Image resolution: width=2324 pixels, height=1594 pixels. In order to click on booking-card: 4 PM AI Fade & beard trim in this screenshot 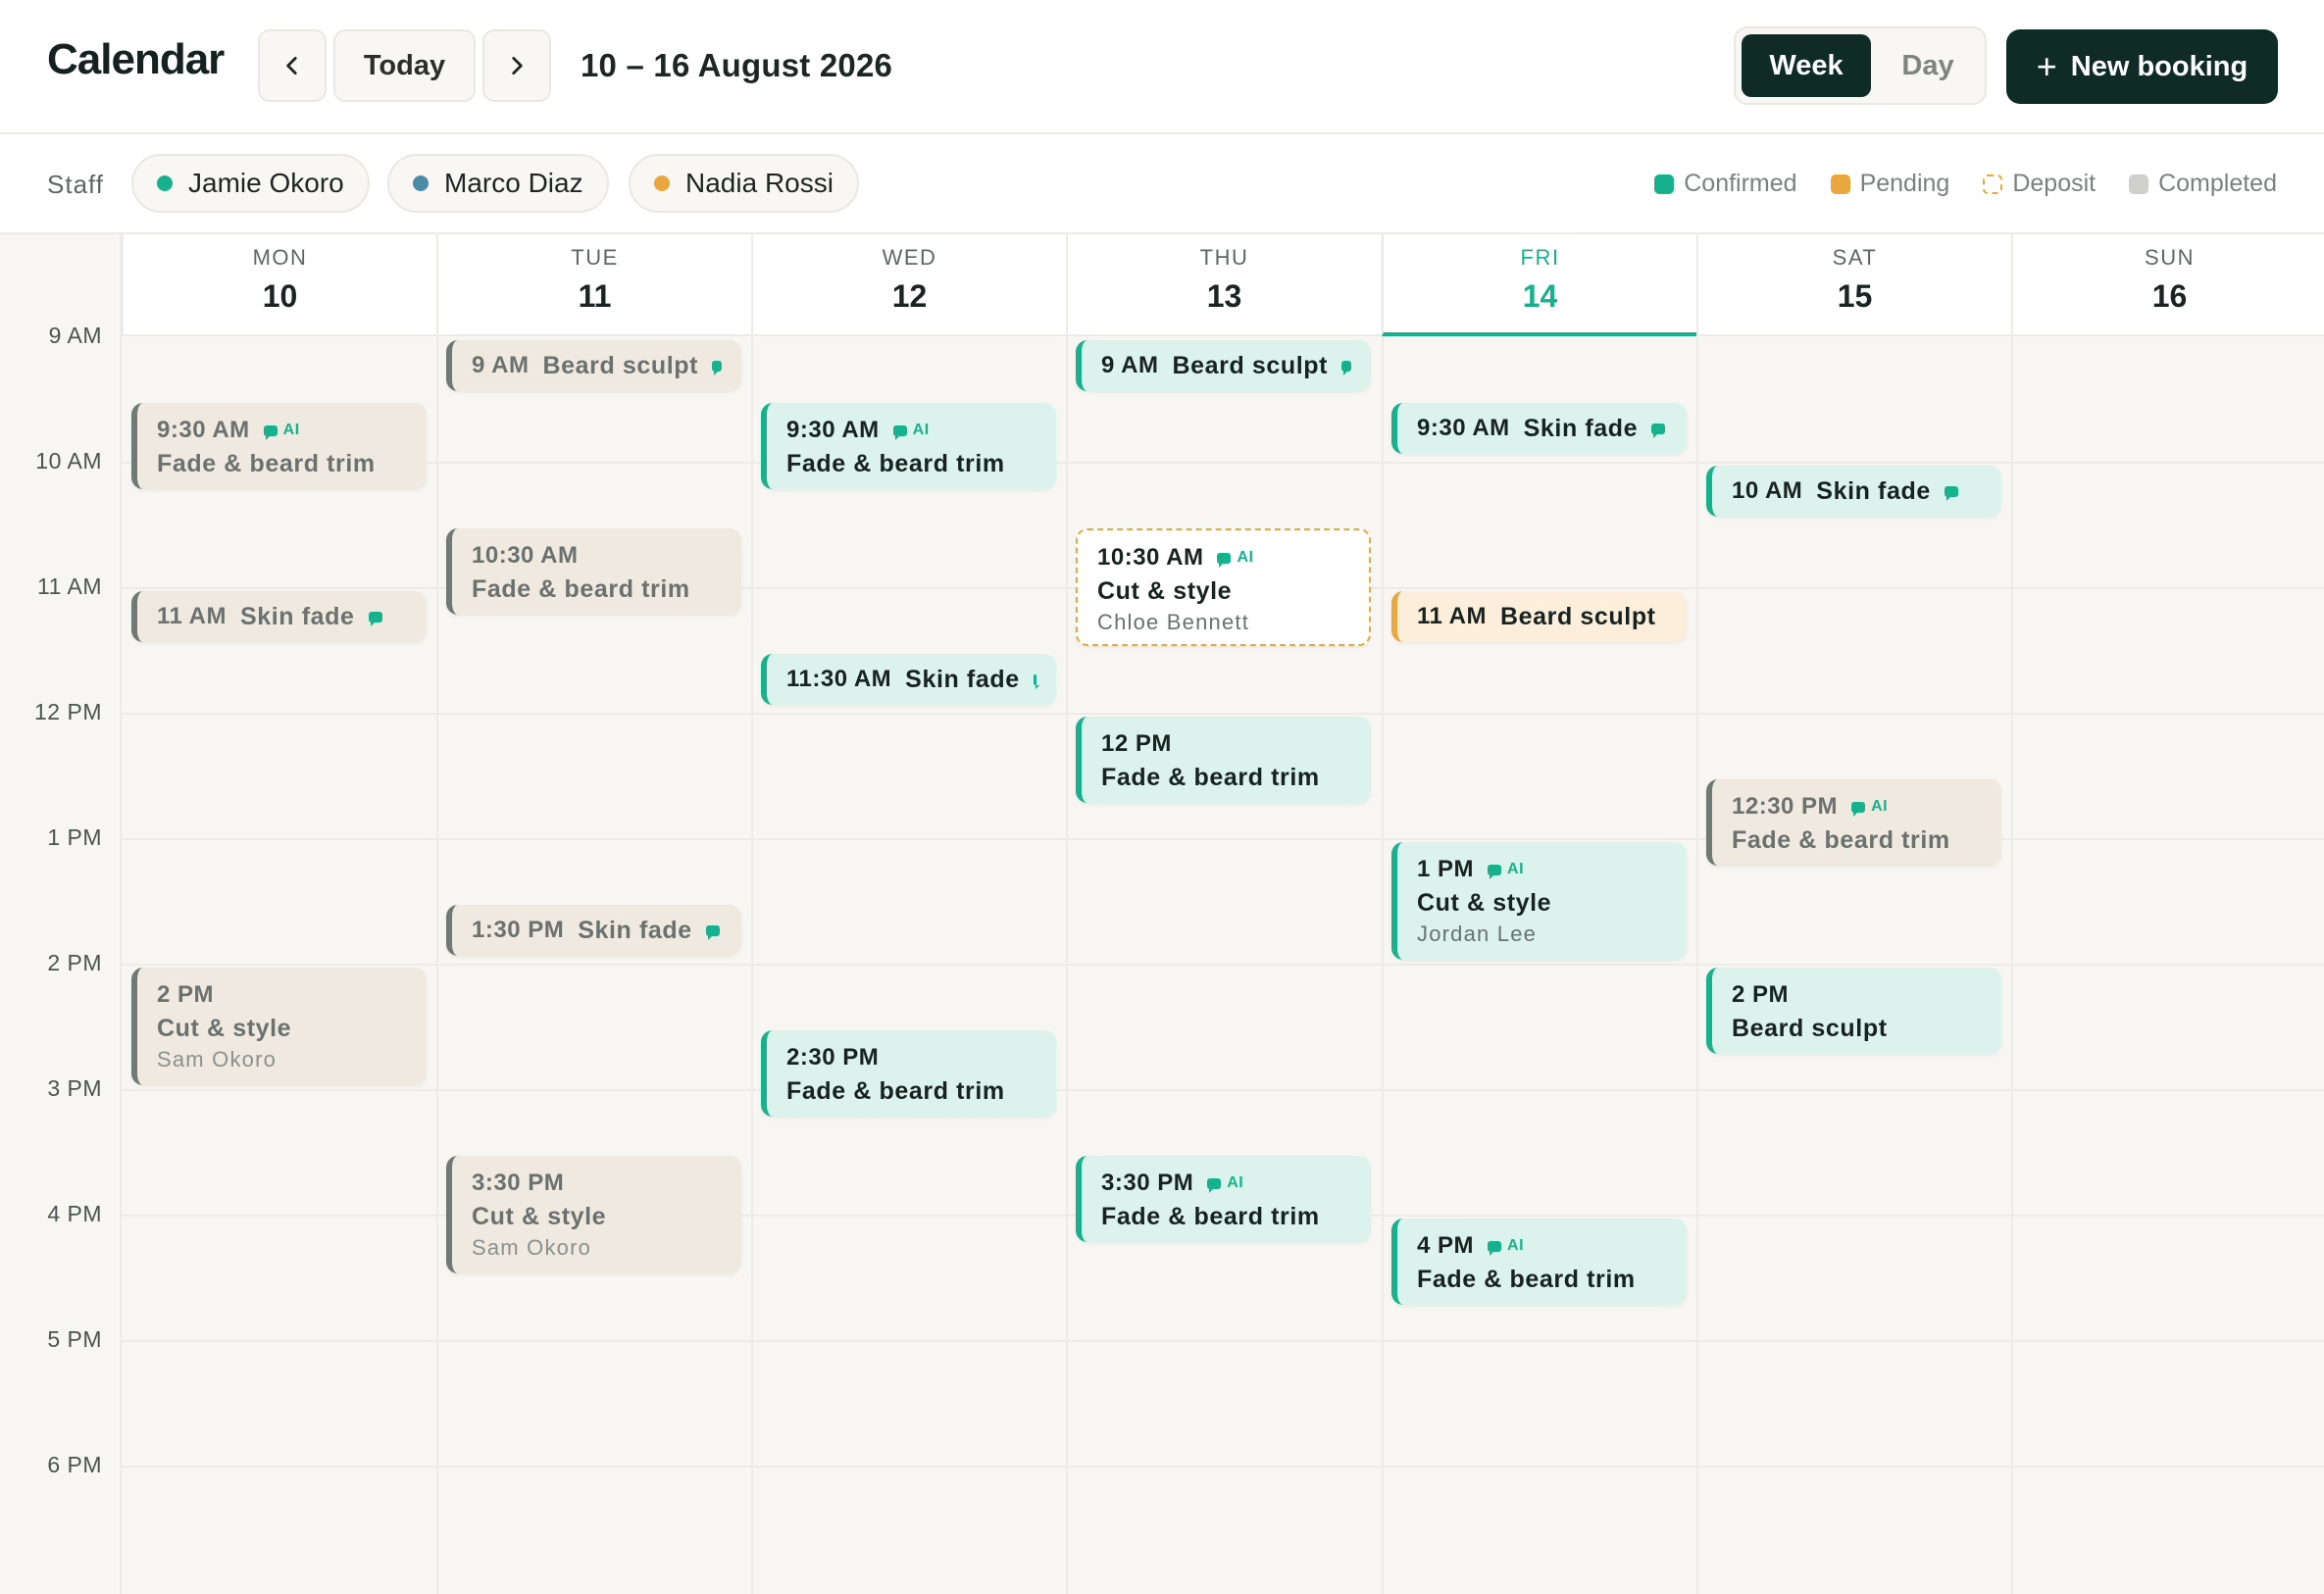, I will do `click(1539, 1262)`.